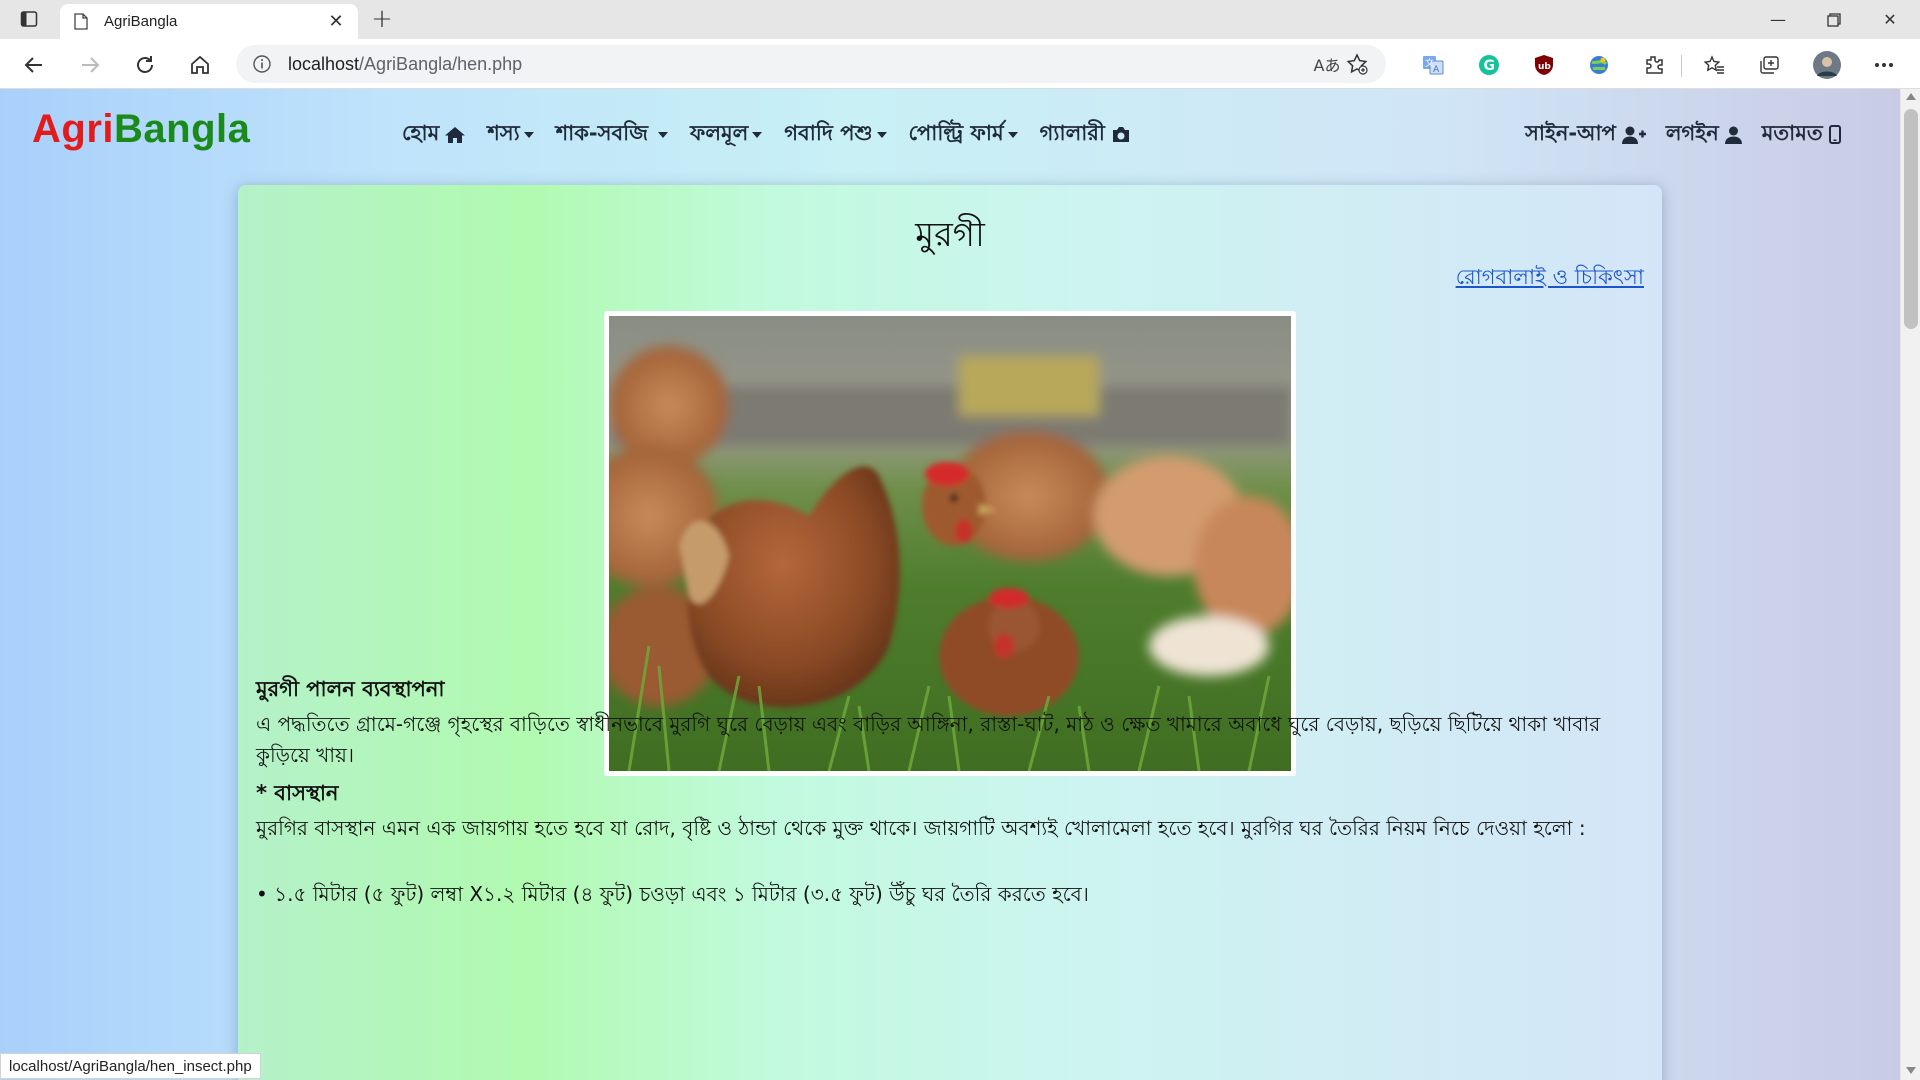 Image resolution: width=1920 pixels, height=1080 pixels. I want to click on nav-fruits-label: ফলমূল, so click(719, 133).